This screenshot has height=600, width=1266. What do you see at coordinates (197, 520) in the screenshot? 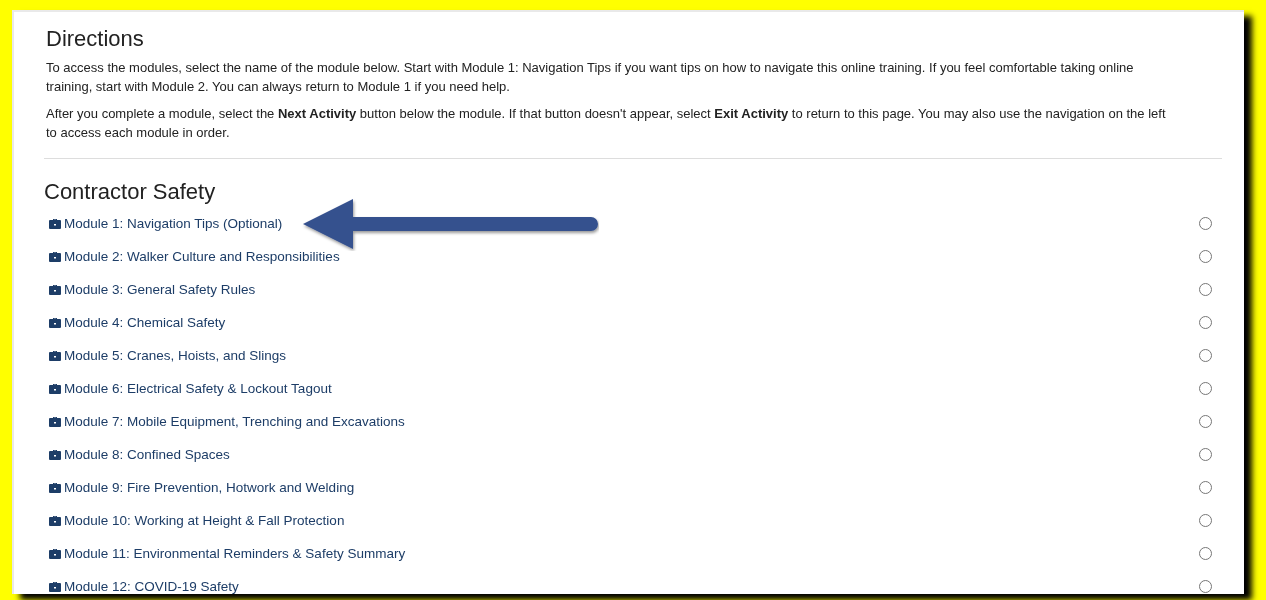
I see `module-link: Module 10: Working at Height & Fall Protection` at bounding box center [197, 520].